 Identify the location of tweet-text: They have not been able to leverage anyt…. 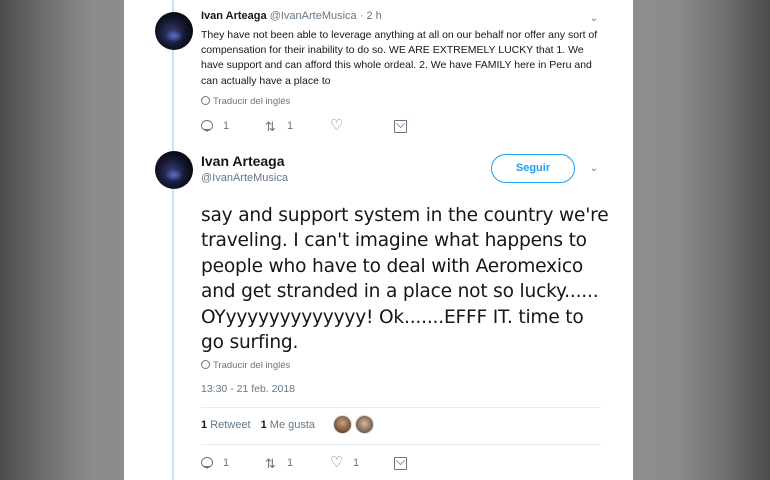
(399, 58).